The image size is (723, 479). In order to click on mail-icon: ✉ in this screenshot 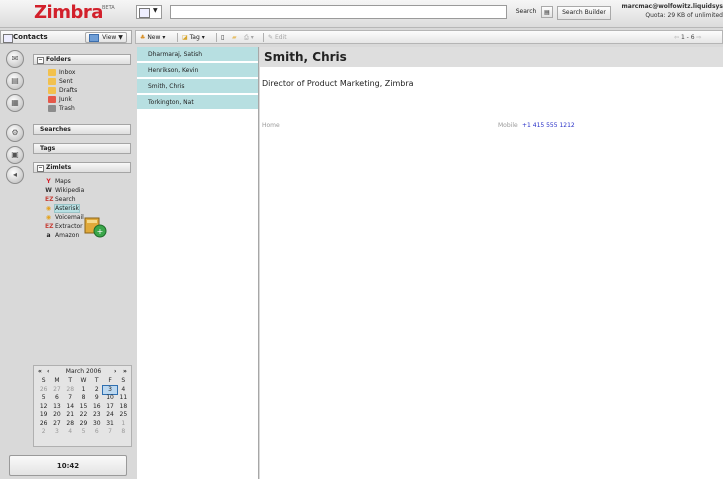, I will do `click(15, 59)`.